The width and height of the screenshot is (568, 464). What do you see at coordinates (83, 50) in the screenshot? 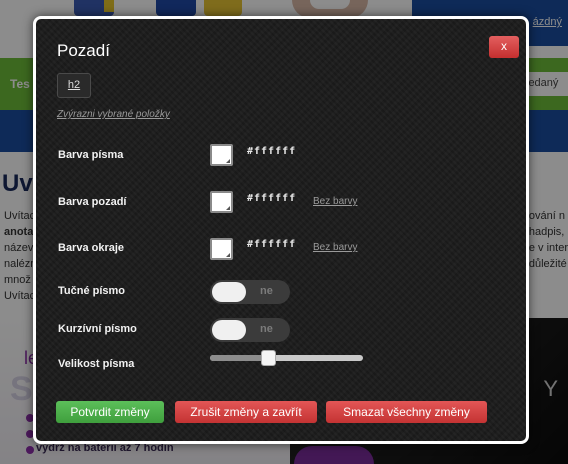
I see `dialog-title: Pozadí` at bounding box center [83, 50].